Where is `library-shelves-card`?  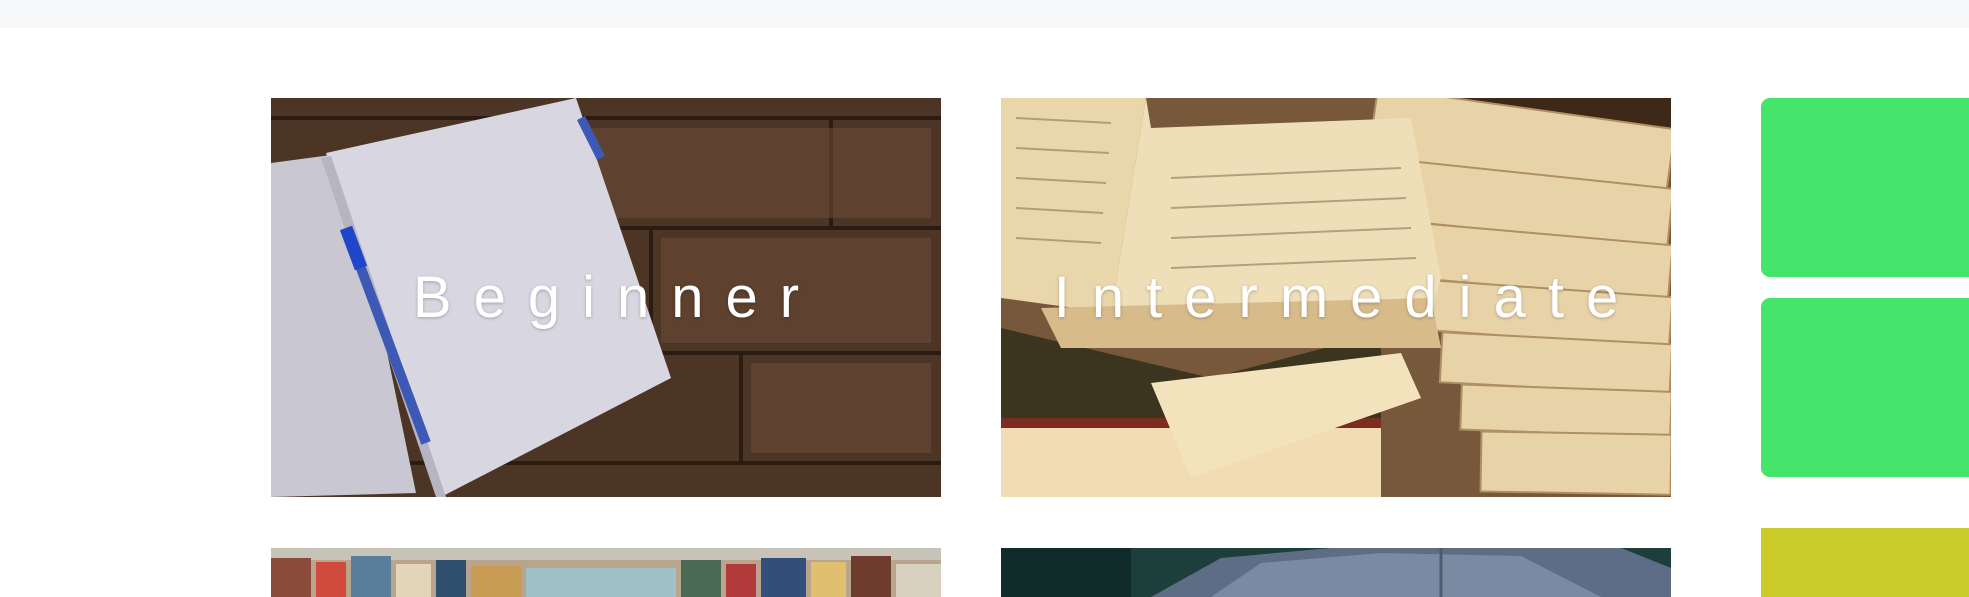
library-shelves-card is located at coordinates (606, 572).